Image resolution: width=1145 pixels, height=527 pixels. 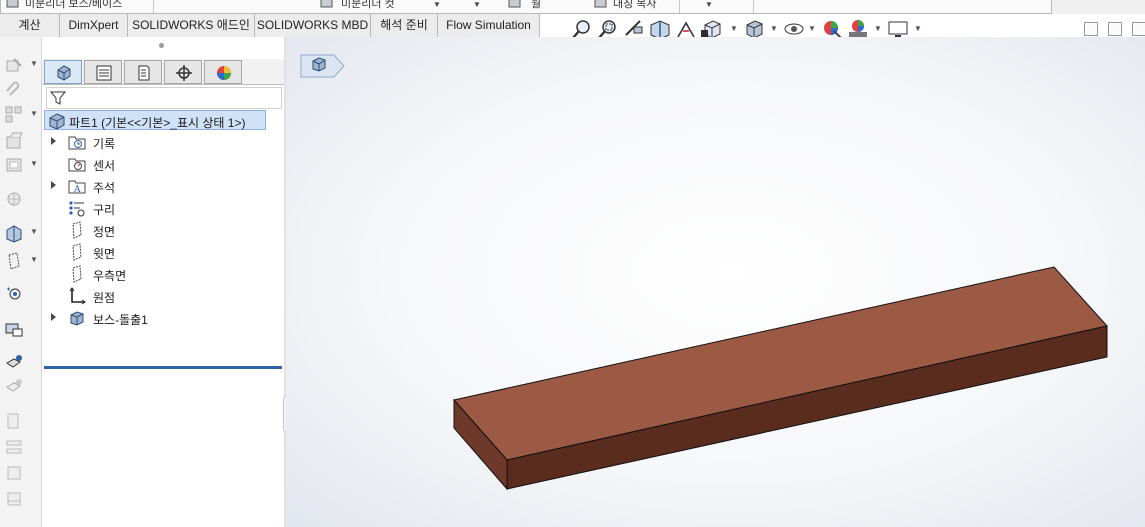 What do you see at coordinates (14, 387) in the screenshot?
I see `section-properties-icon` at bounding box center [14, 387].